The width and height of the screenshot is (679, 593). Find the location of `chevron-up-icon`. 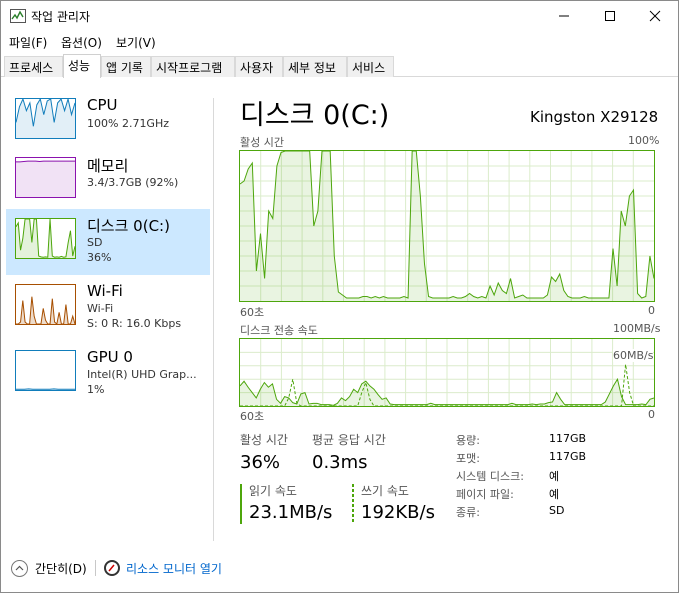

chevron-up-icon is located at coordinates (19, 568).